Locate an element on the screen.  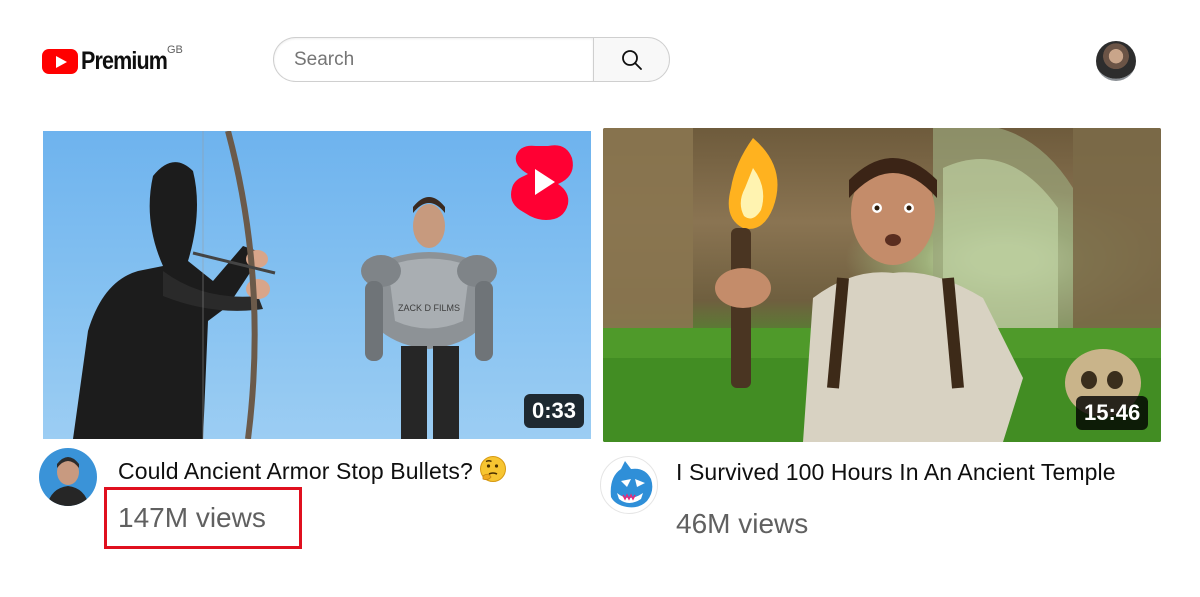
view-count: 46M views is located at coordinates (742, 523).